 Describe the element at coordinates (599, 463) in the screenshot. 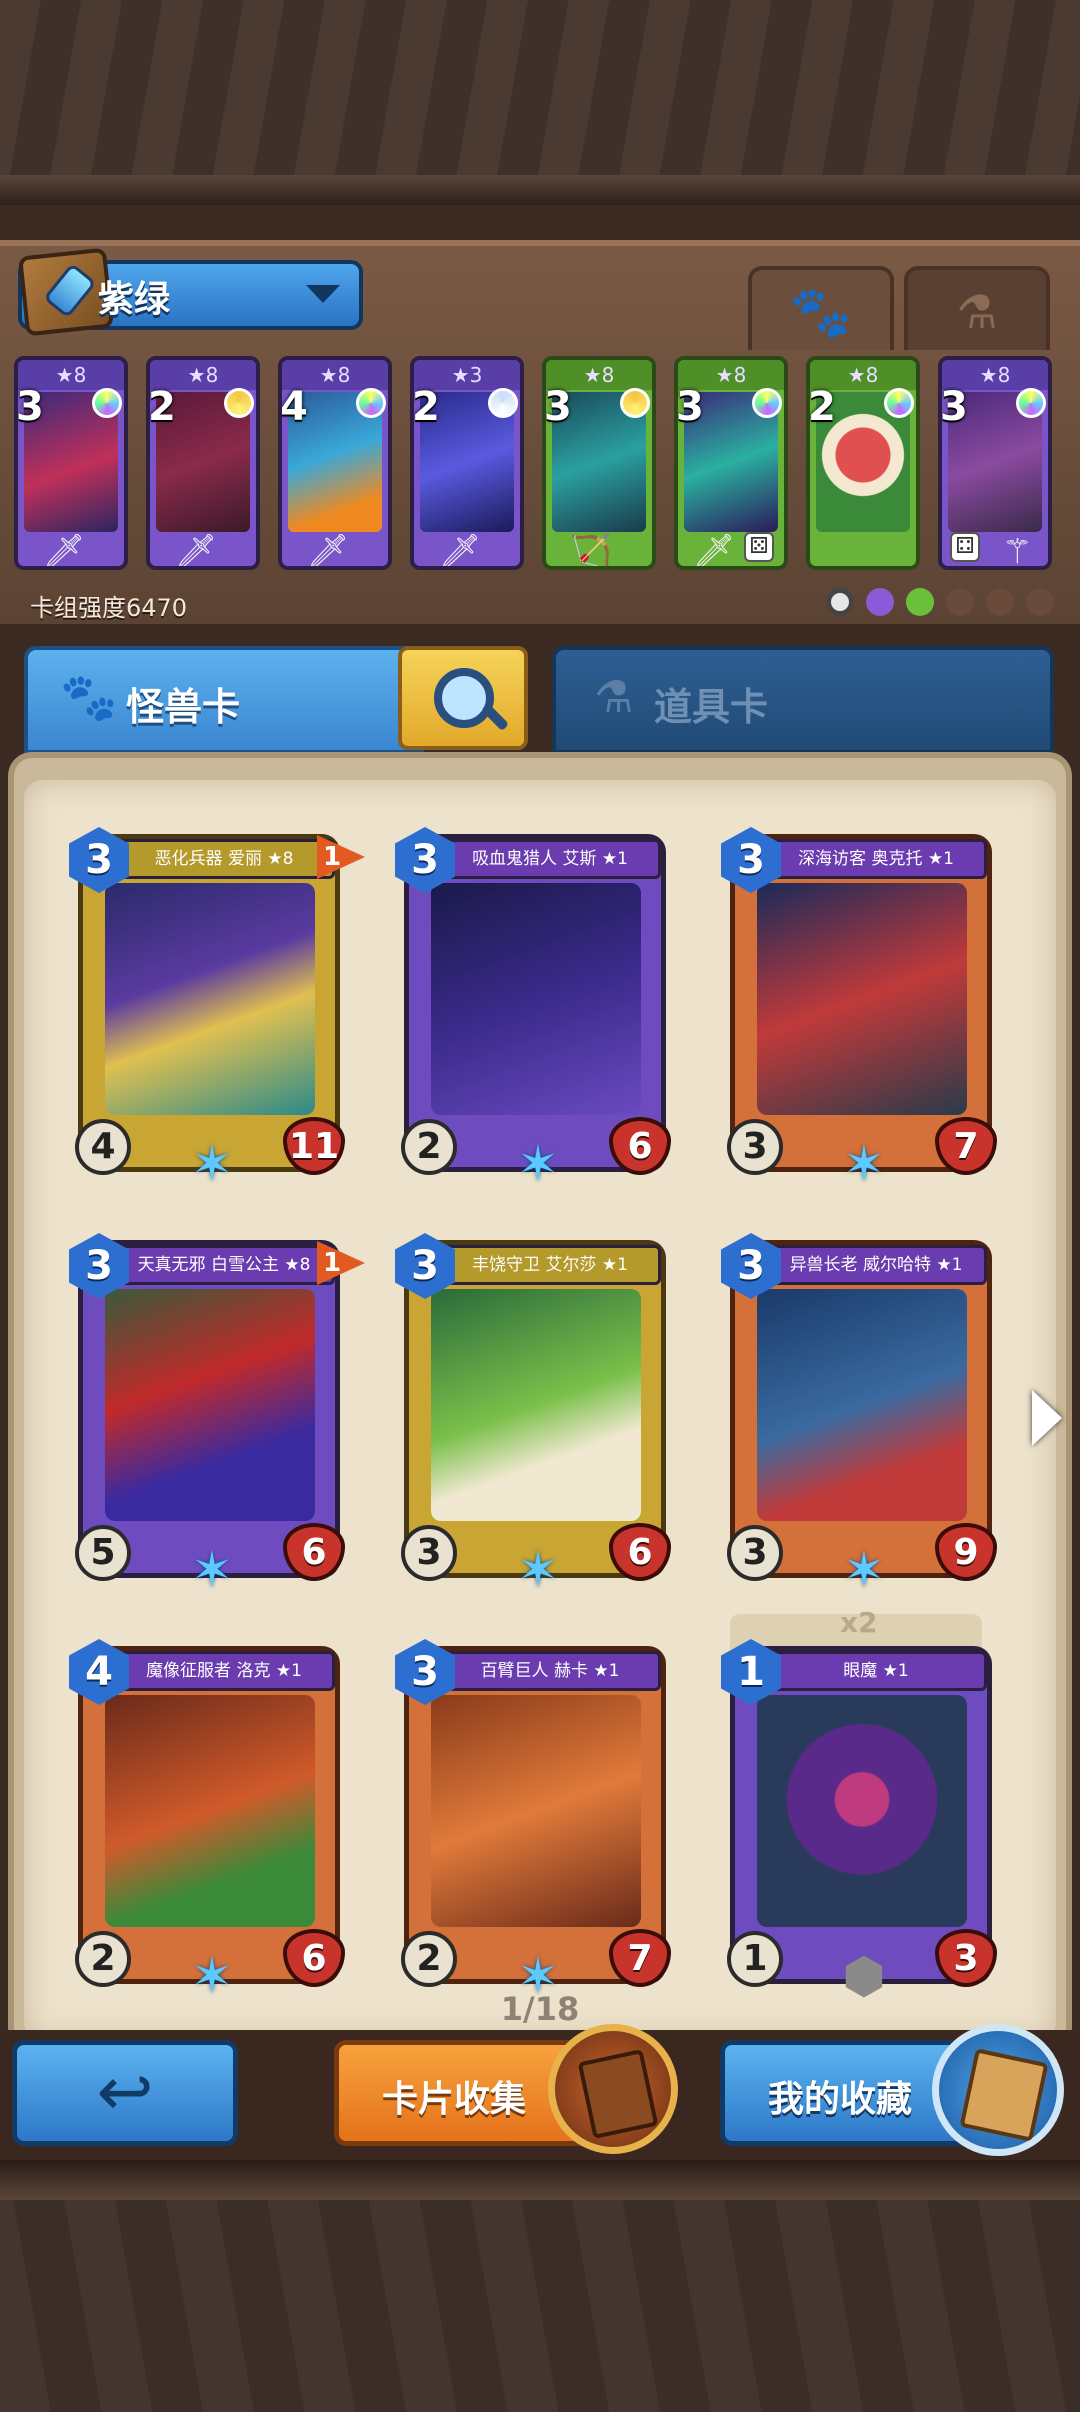

I see `deck-card: ★8 3 🏹` at that location.